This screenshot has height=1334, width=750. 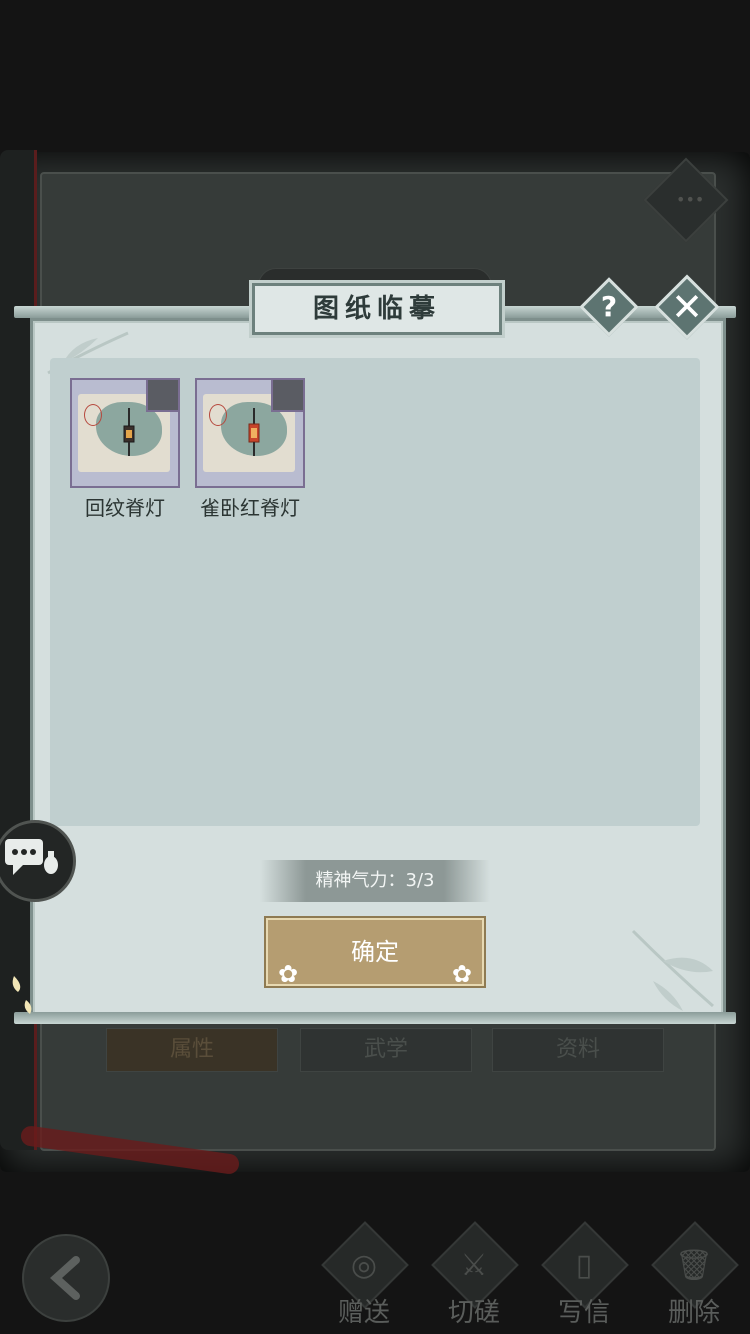 I want to click on letter-icon: ▯, so click(x=584, y=1265).